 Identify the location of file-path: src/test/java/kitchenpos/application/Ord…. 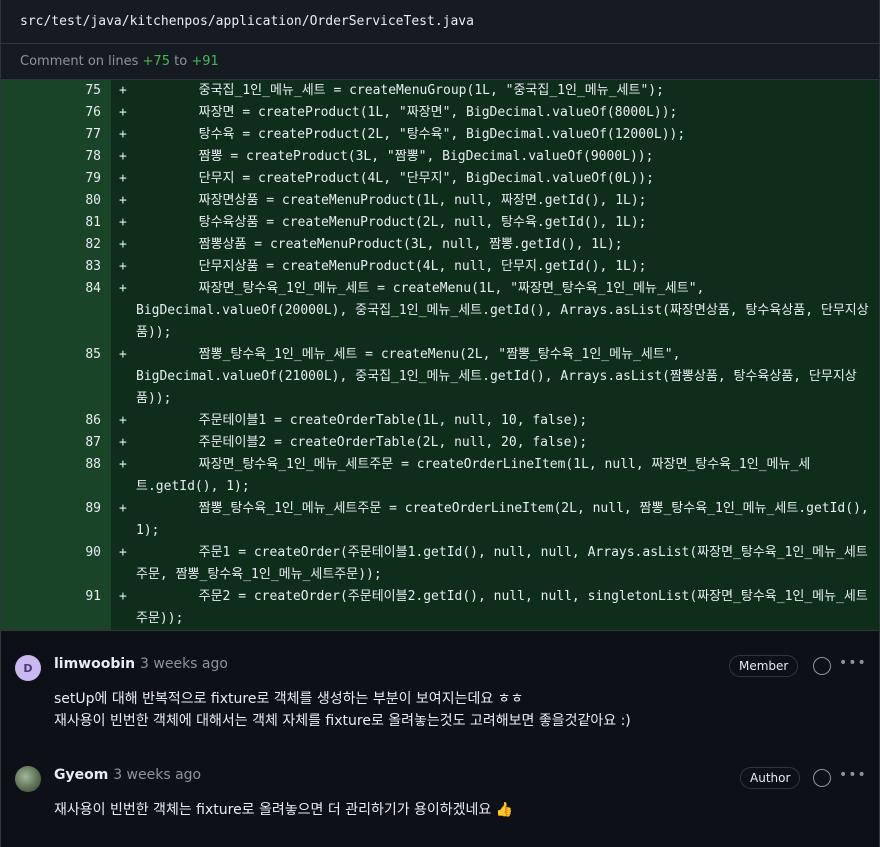
(247, 21).